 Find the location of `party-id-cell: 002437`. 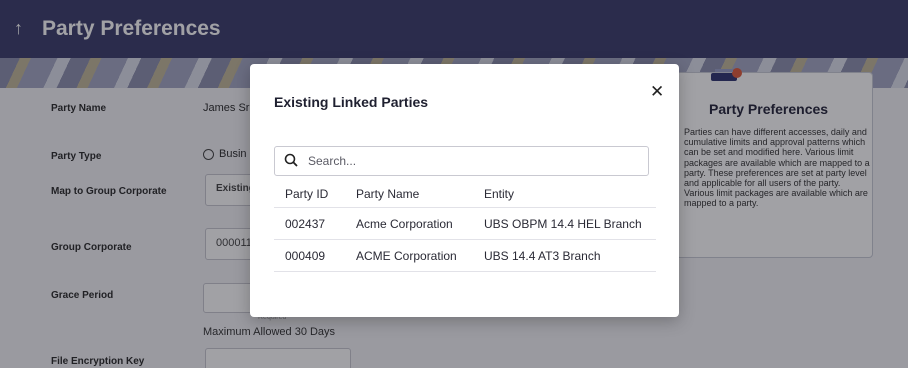

party-id-cell: 002437 is located at coordinates (305, 224).